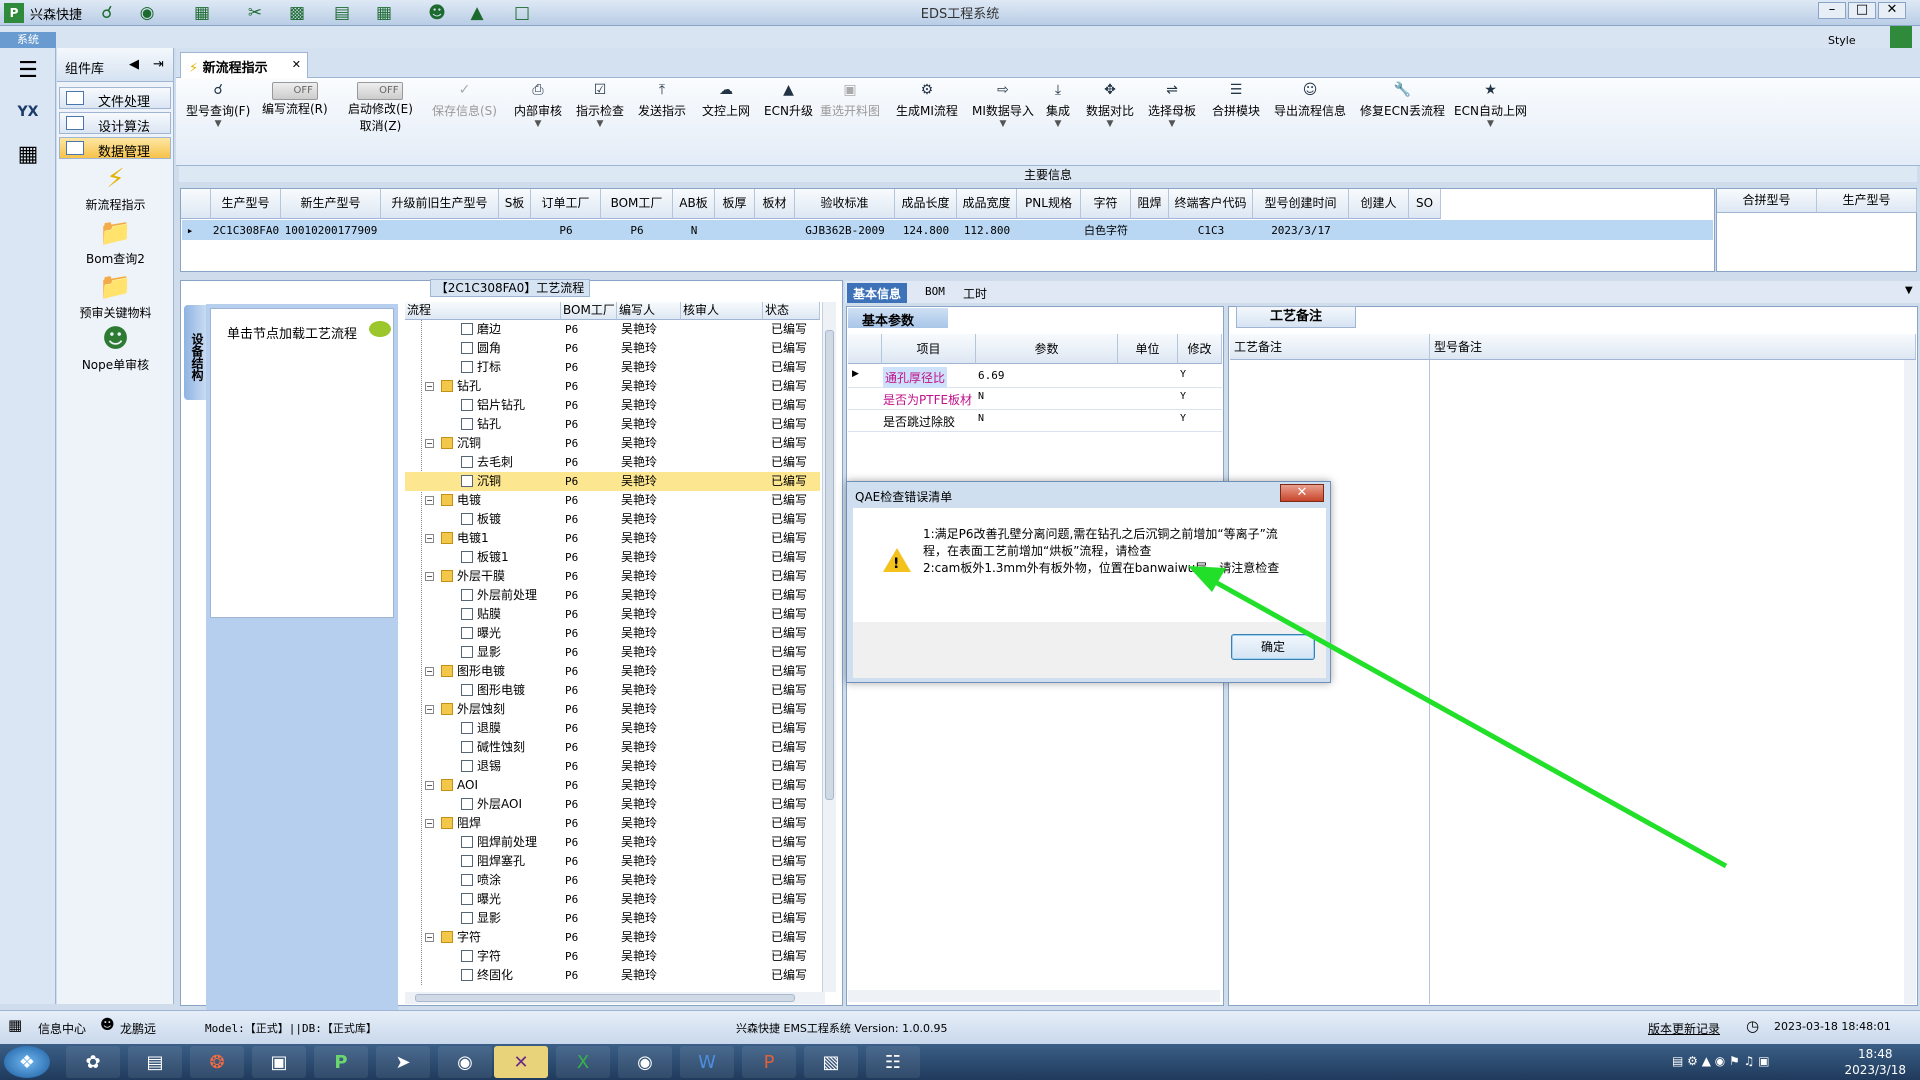  I want to click on internal-review-button: ⎙ 内部审核 ▼, so click(538, 105).